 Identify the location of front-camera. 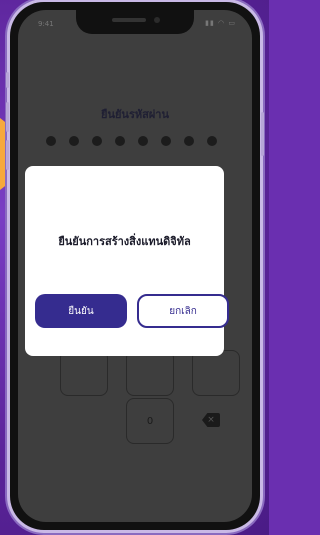
(157, 20).